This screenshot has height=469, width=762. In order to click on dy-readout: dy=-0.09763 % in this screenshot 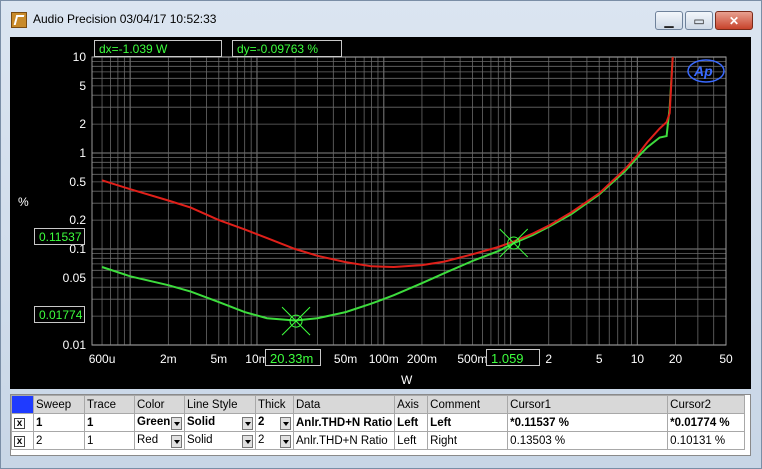, I will do `click(287, 48)`.